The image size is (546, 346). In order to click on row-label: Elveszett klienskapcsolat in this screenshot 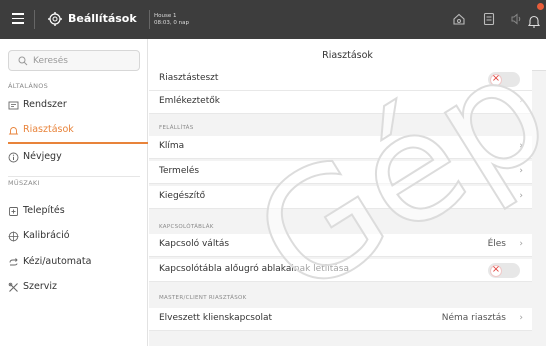, I will do `click(216, 318)`.